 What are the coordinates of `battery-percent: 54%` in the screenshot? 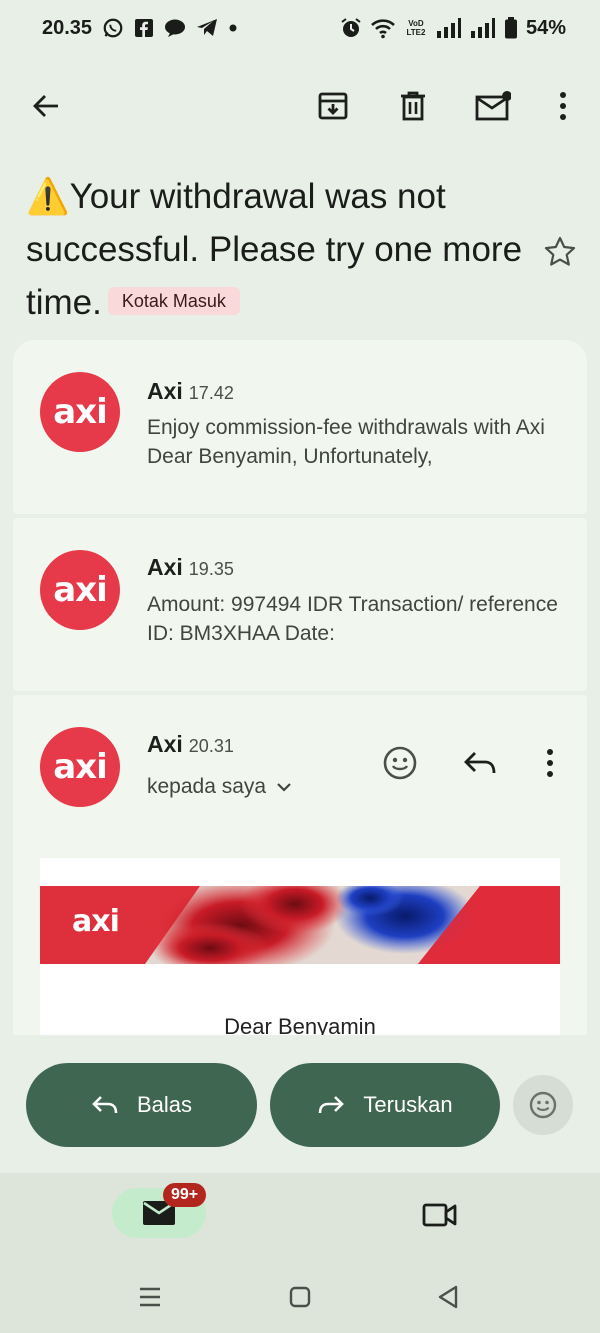 It's located at (545, 27).